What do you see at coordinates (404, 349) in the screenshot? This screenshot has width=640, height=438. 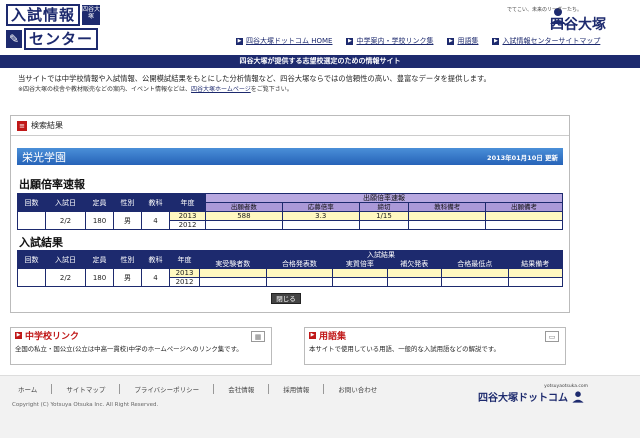 I see `card-body: 本サイトで使用している用語、一般的な入試用語などの解説です。` at bounding box center [404, 349].